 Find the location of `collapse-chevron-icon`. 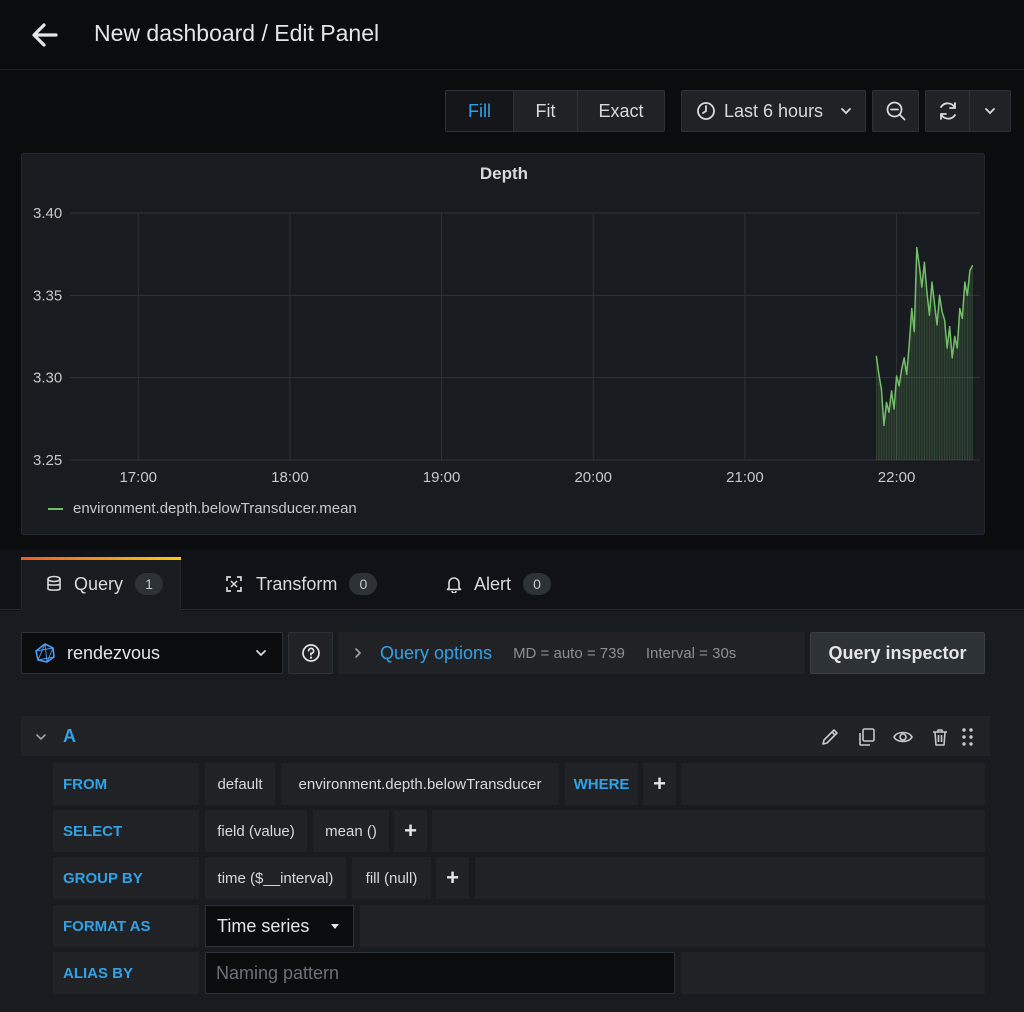

collapse-chevron-icon is located at coordinates (41, 737).